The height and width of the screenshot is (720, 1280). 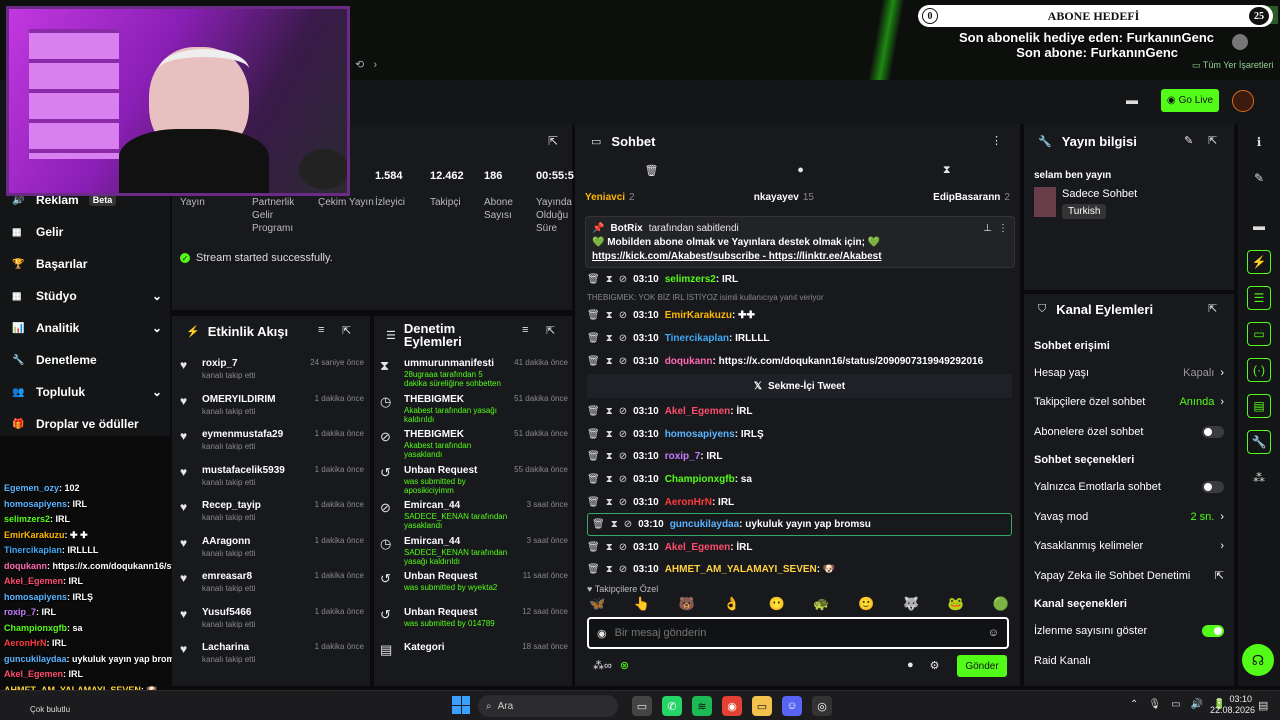 I want to click on trash-icon: 🗑, so click(x=651, y=174).